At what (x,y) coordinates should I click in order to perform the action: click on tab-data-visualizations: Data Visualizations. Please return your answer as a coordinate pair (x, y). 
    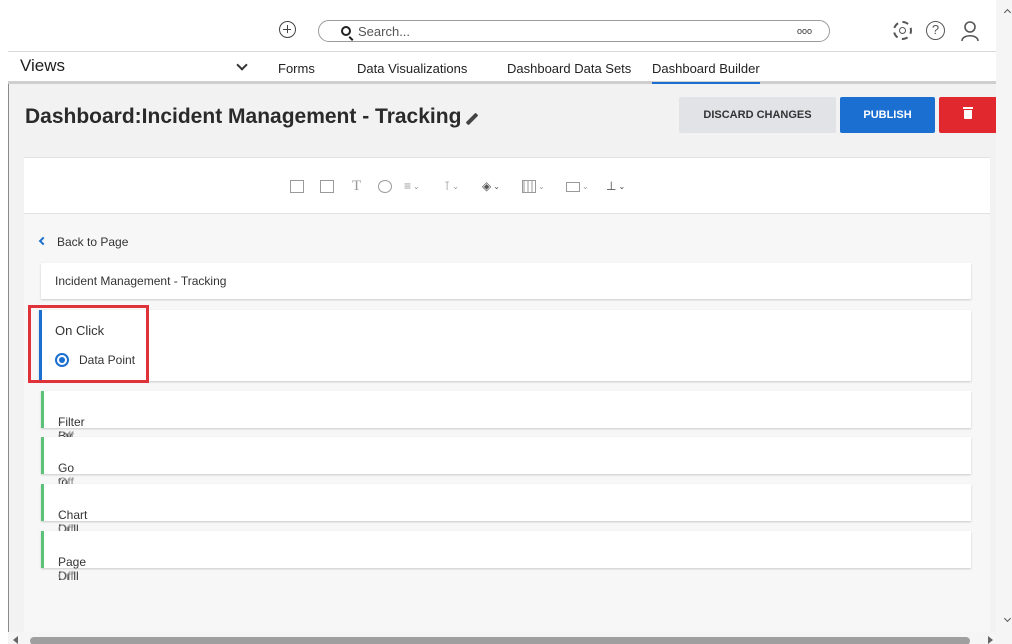
    Looking at the image, I should click on (412, 68).